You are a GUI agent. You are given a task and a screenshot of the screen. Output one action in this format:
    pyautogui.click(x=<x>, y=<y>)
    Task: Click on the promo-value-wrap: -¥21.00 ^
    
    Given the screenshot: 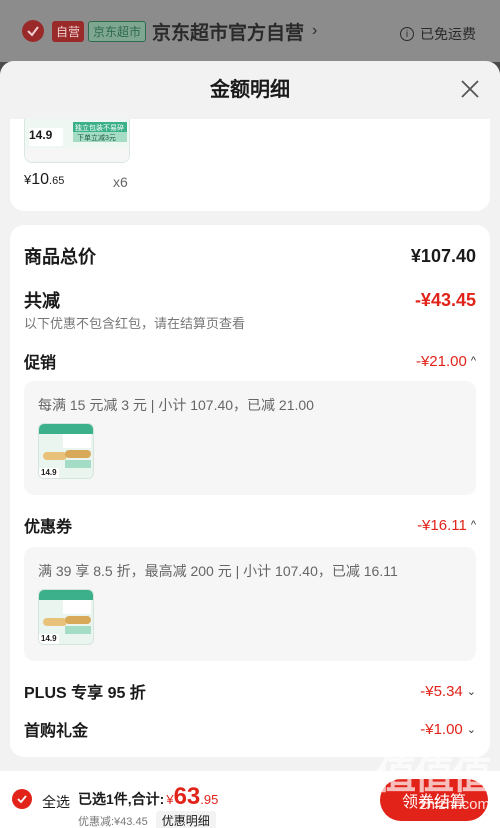 What is the action you would take?
    pyautogui.click(x=446, y=361)
    